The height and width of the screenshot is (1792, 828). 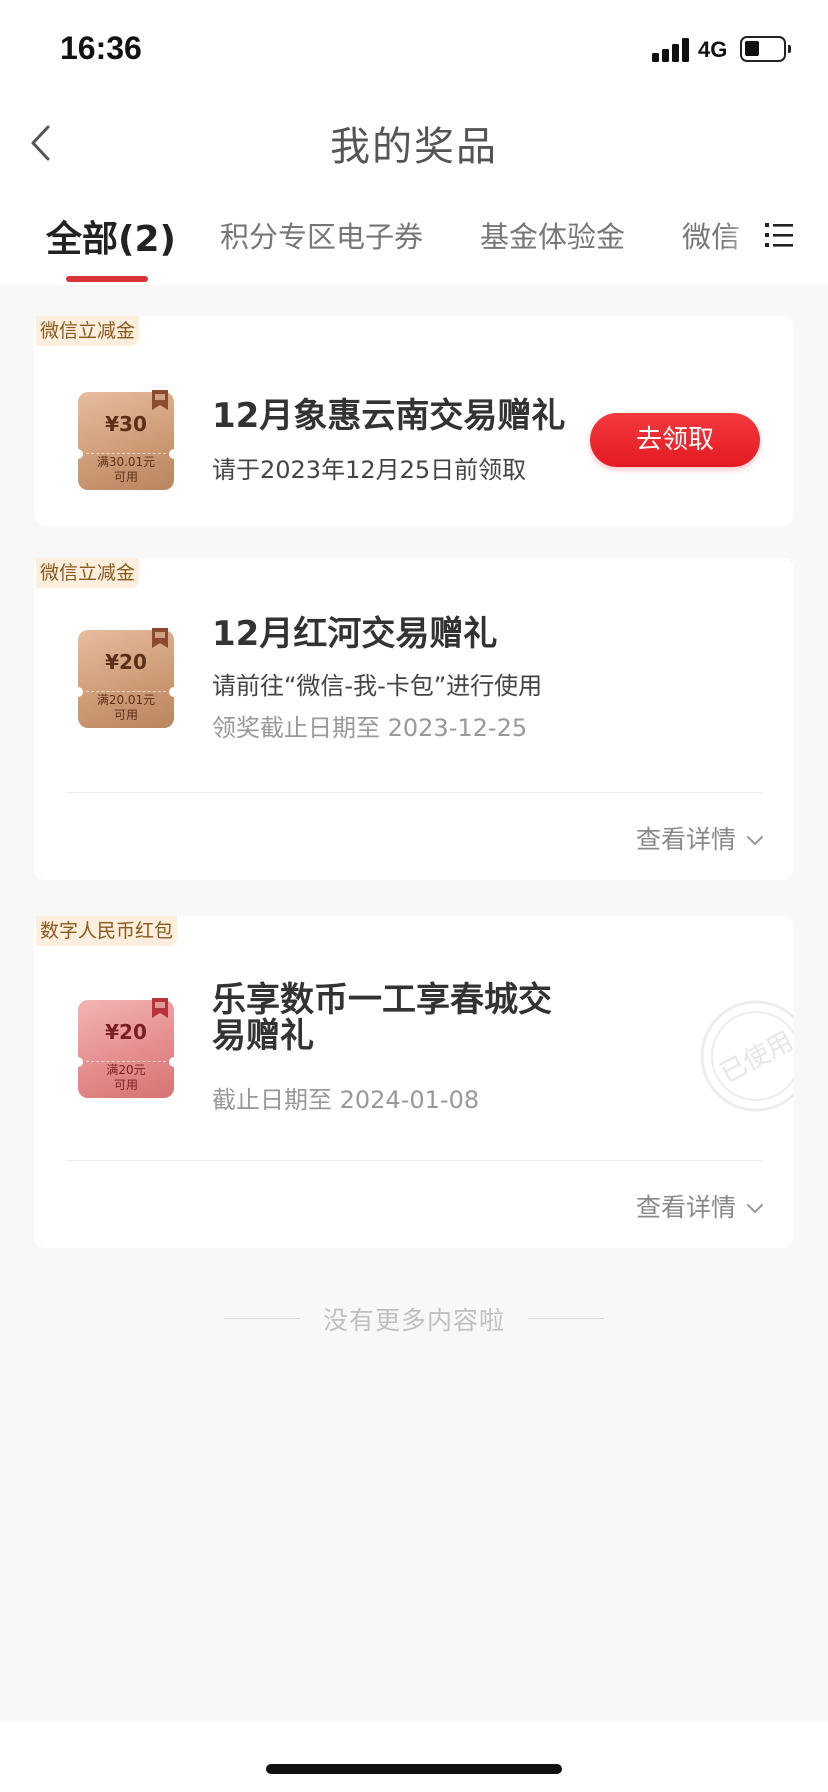 I want to click on used-stamp: 已使用, so click(x=743, y=1056).